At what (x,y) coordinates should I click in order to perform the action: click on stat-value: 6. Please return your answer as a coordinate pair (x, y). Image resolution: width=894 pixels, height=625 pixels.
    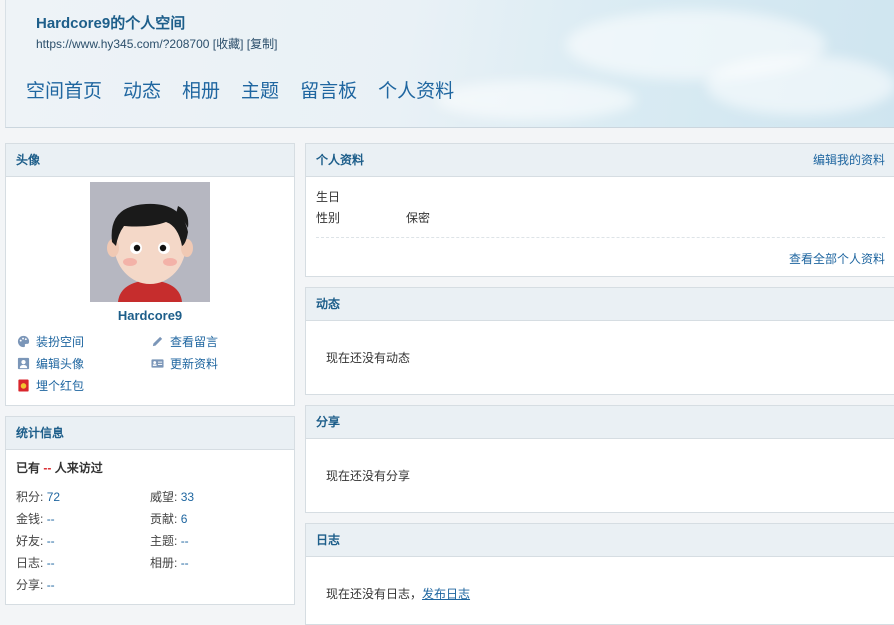
    Looking at the image, I should click on (184, 519).